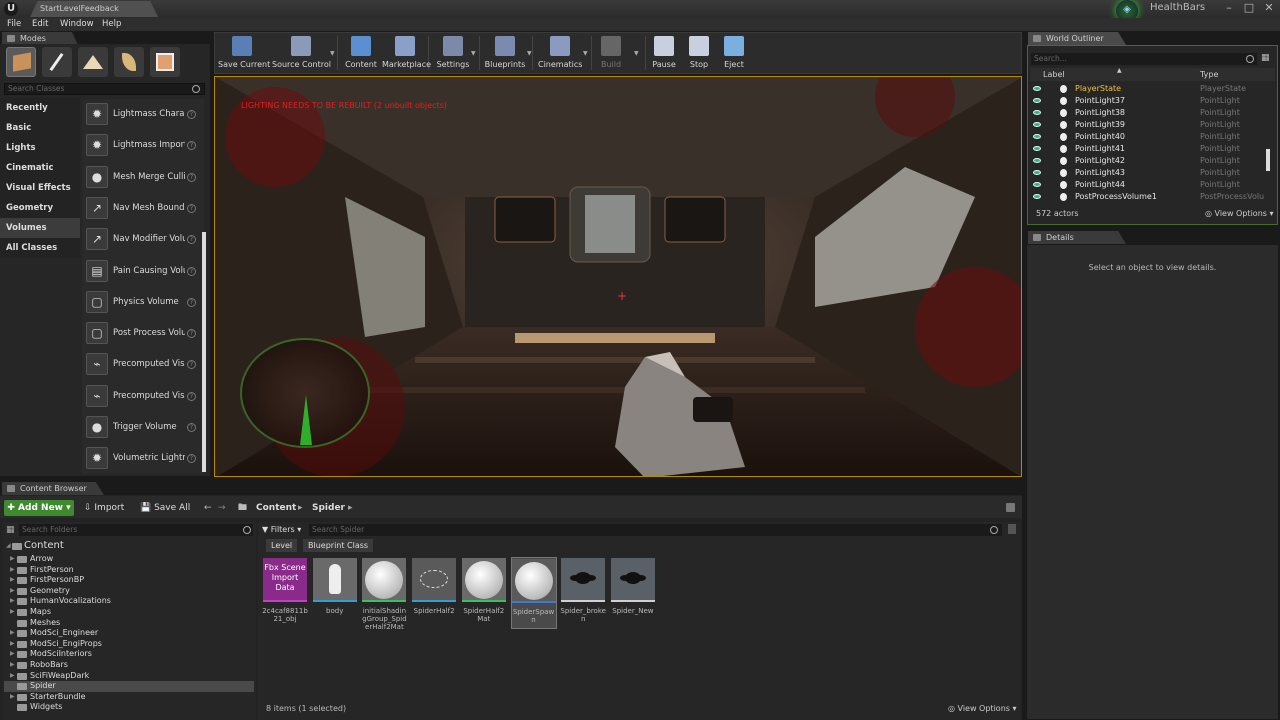 The height and width of the screenshot is (720, 1280). Describe the element at coordinates (1152, 113) in the screenshot. I see `outliner-row: PointLight38 PointLight` at that location.